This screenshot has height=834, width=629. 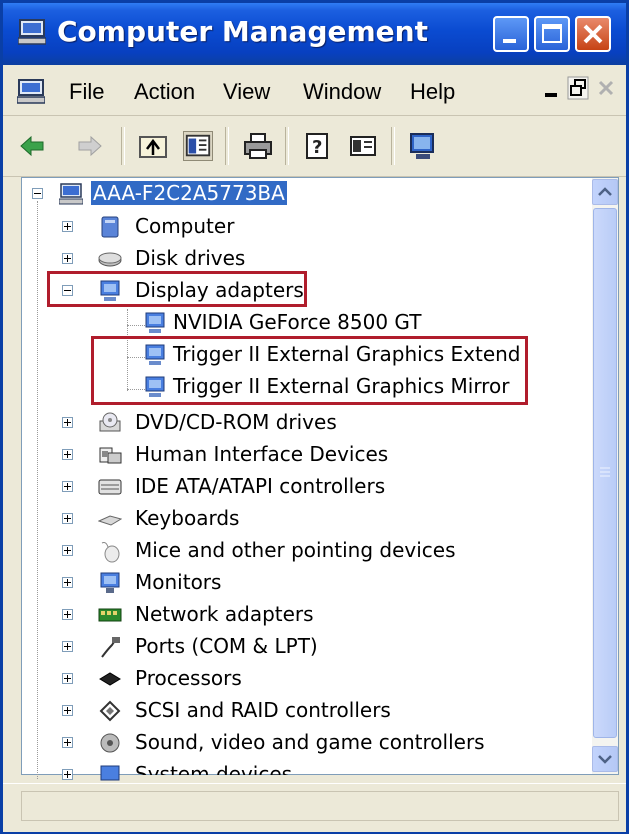 I want to click on chevron-down-icon, so click(x=605, y=759).